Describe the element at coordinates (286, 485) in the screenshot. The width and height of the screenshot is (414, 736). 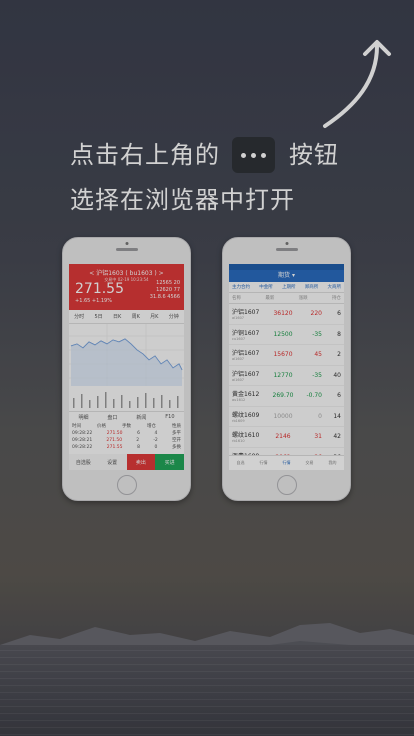
I see `phone-home-button` at that location.